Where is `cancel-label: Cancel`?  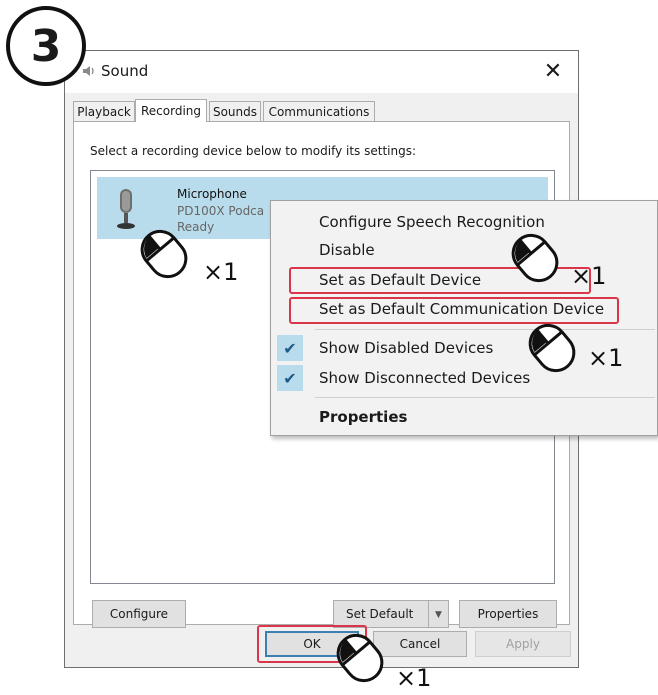
cancel-label: Cancel is located at coordinates (420, 644).